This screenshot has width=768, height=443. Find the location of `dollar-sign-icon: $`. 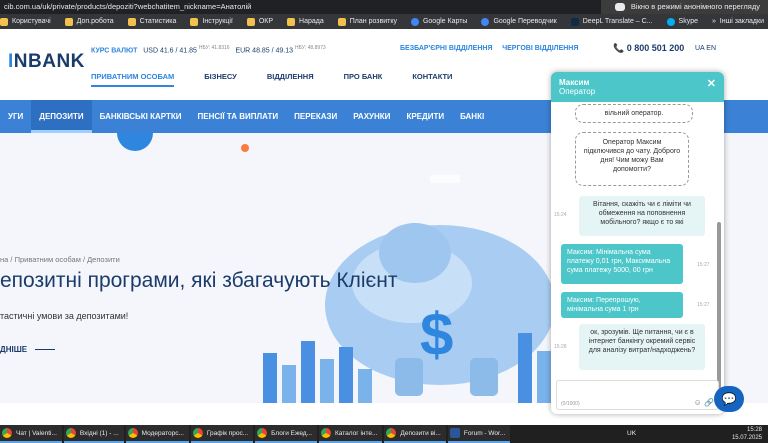

dollar-sign-icon: $ is located at coordinates (436, 334).